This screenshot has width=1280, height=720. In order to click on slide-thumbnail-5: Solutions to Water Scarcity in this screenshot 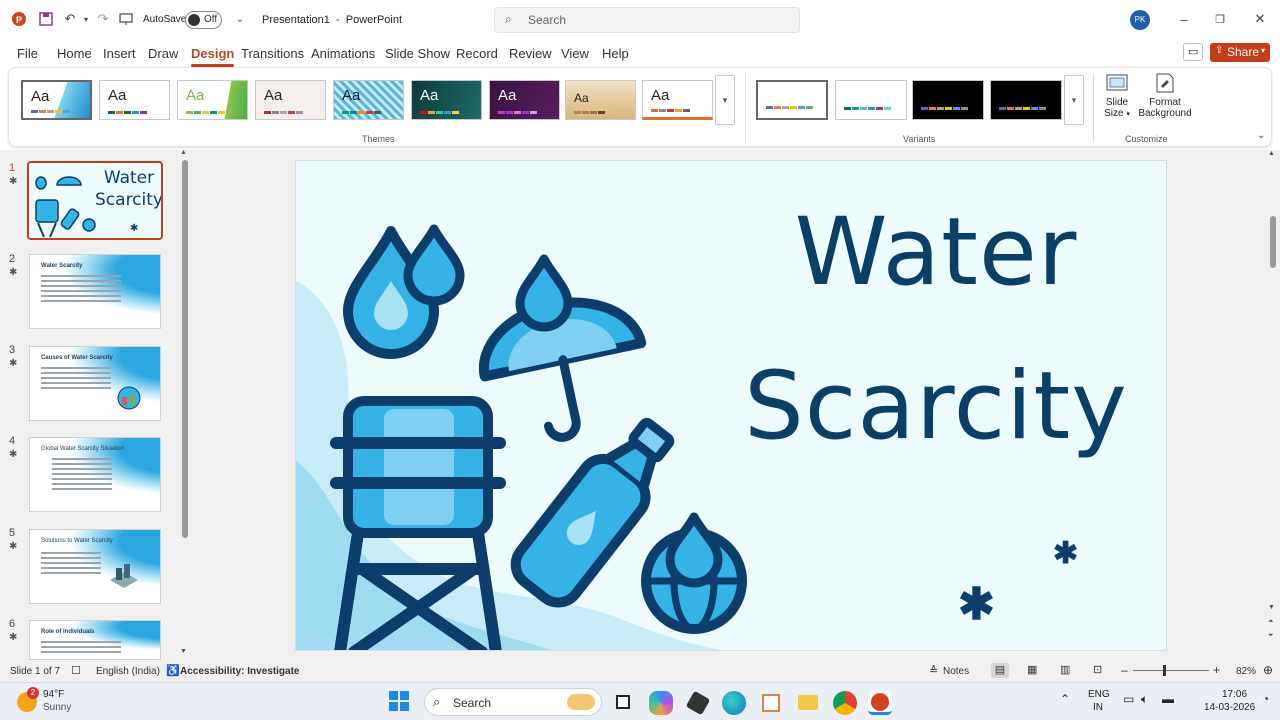, I will do `click(95, 566)`.